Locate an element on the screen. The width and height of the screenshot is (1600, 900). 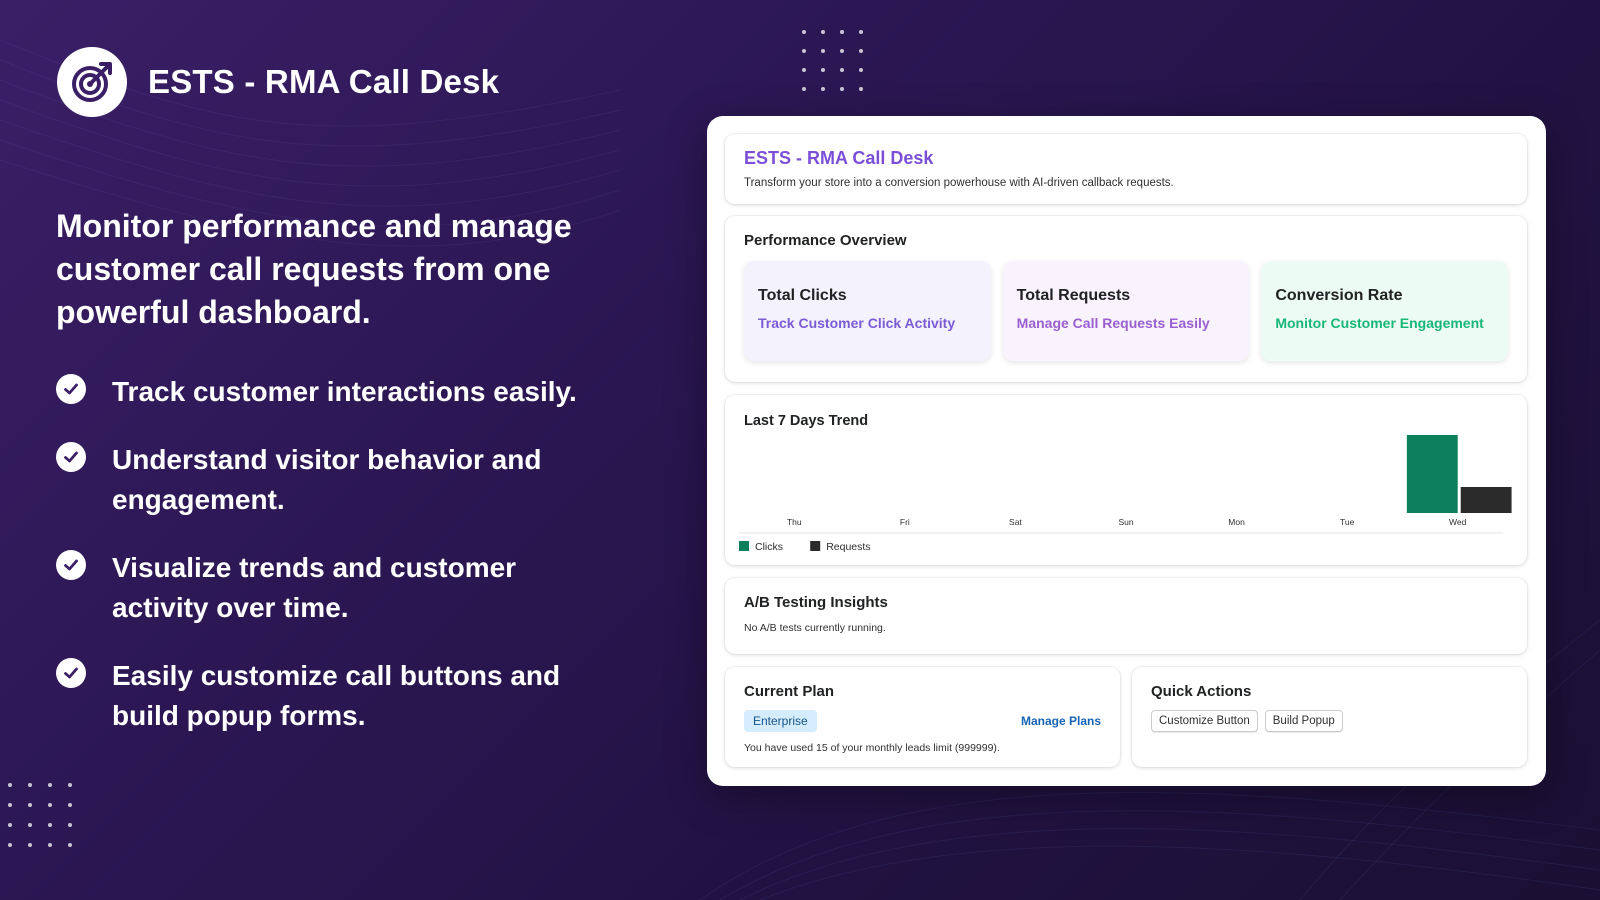
brand-title: ESTS - RMA Call Desk is located at coordinates (324, 81).